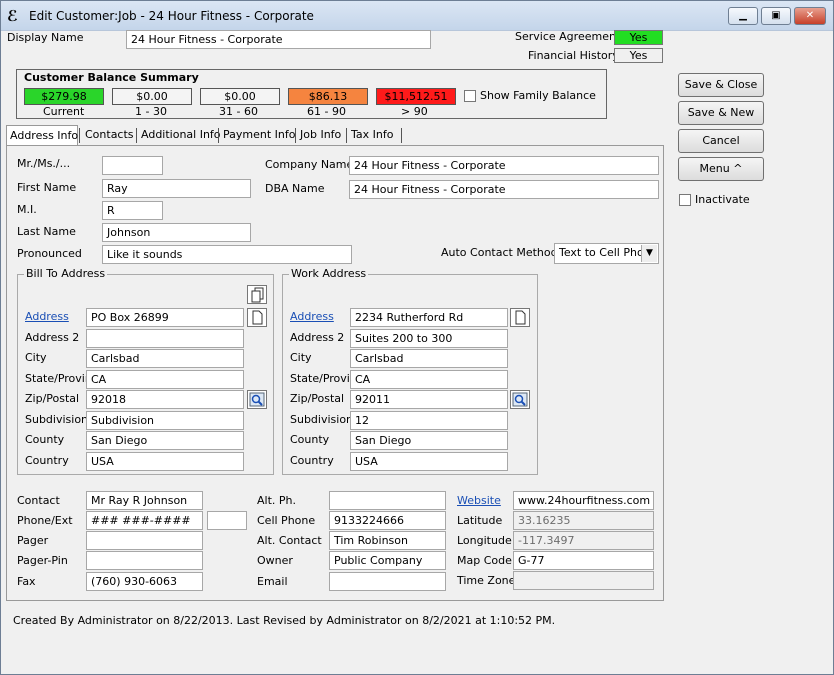 This screenshot has width=834, height=675. Describe the element at coordinates (429, 317) in the screenshot. I see `work-address-input: 2234 Rutherford Rd` at that location.